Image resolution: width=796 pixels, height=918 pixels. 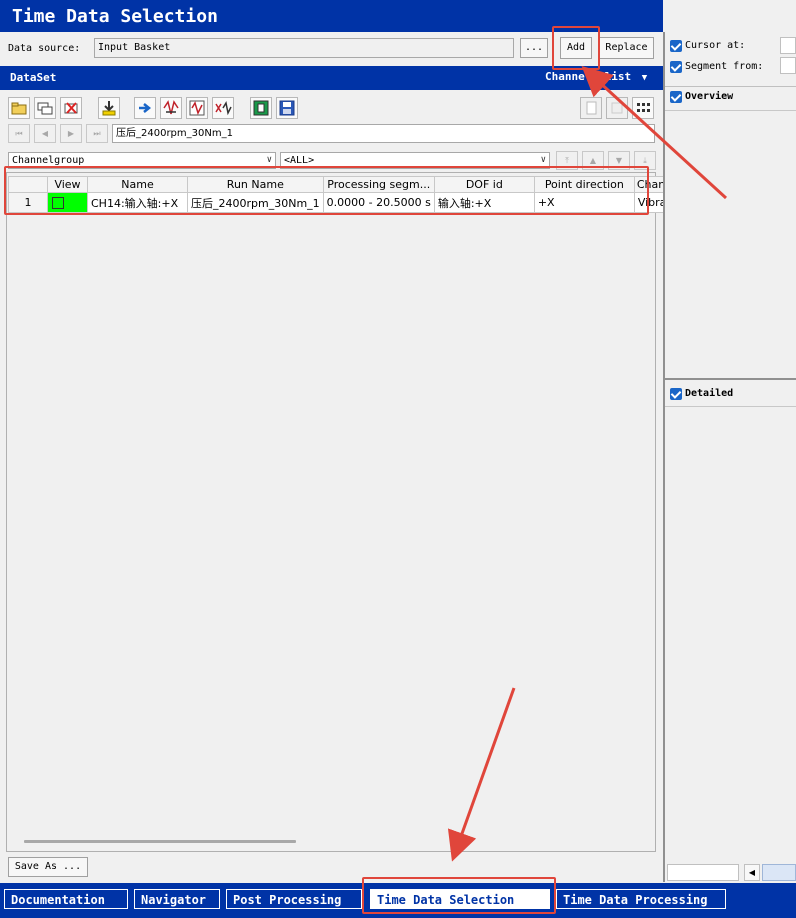 What do you see at coordinates (197, 108) in the screenshot?
I see `signal-compare-icon` at bounding box center [197, 108].